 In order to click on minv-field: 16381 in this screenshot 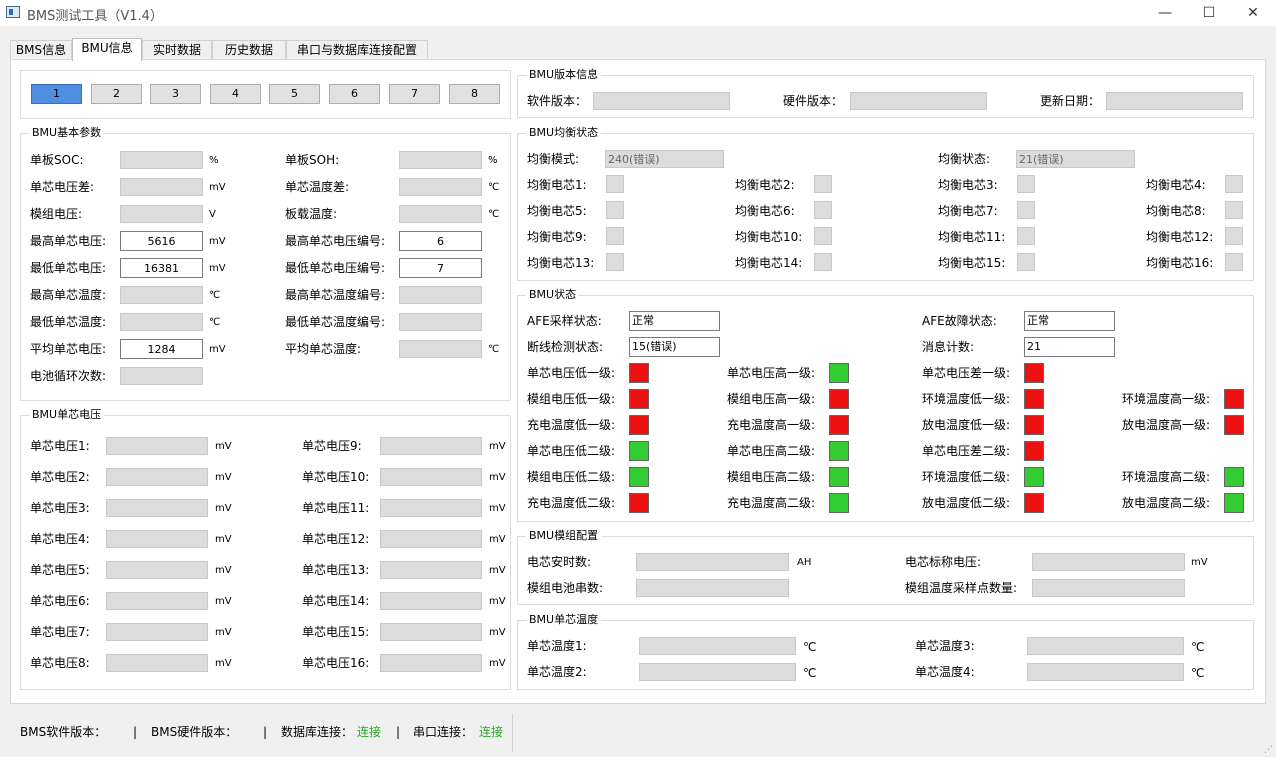, I will do `click(161, 268)`.